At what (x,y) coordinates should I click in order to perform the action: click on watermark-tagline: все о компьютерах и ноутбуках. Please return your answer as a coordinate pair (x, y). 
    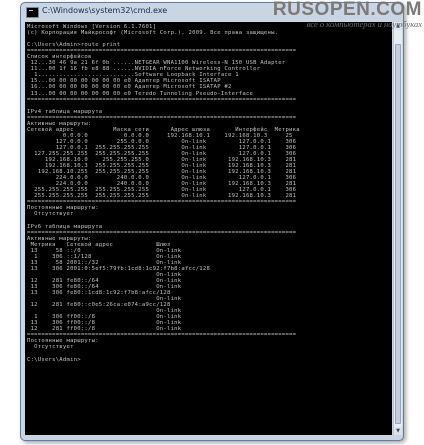
    Looking at the image, I should click on (364, 24).